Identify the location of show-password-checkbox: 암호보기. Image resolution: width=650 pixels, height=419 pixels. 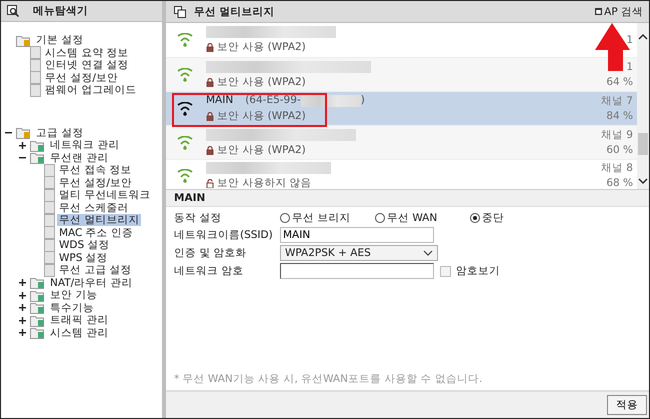
(470, 271).